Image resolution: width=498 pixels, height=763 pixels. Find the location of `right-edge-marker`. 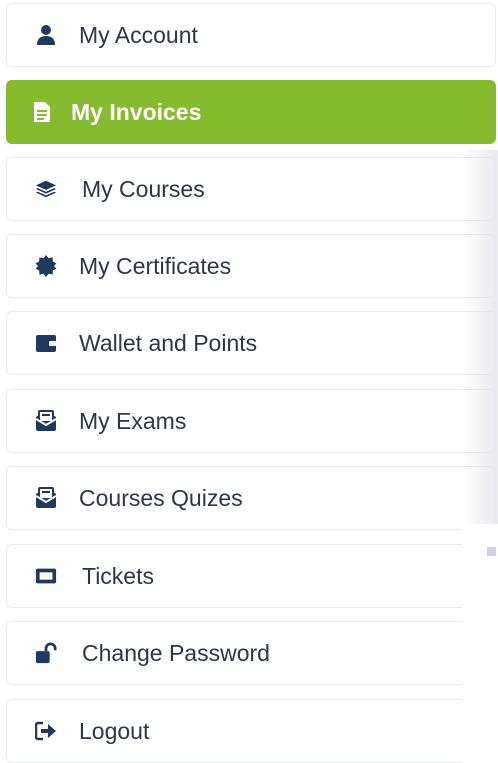

right-edge-marker is located at coordinates (491, 551).